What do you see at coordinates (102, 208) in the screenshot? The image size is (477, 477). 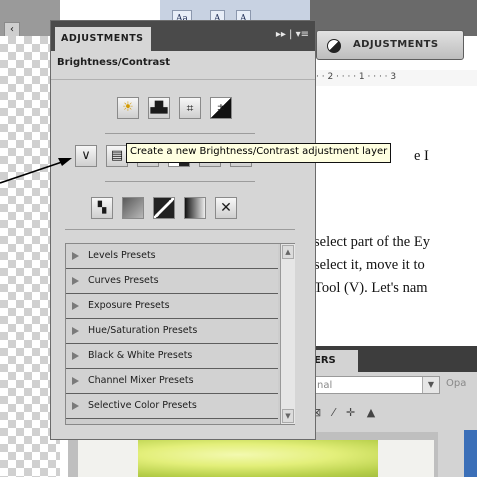 I see `invert-icon: ▚` at bounding box center [102, 208].